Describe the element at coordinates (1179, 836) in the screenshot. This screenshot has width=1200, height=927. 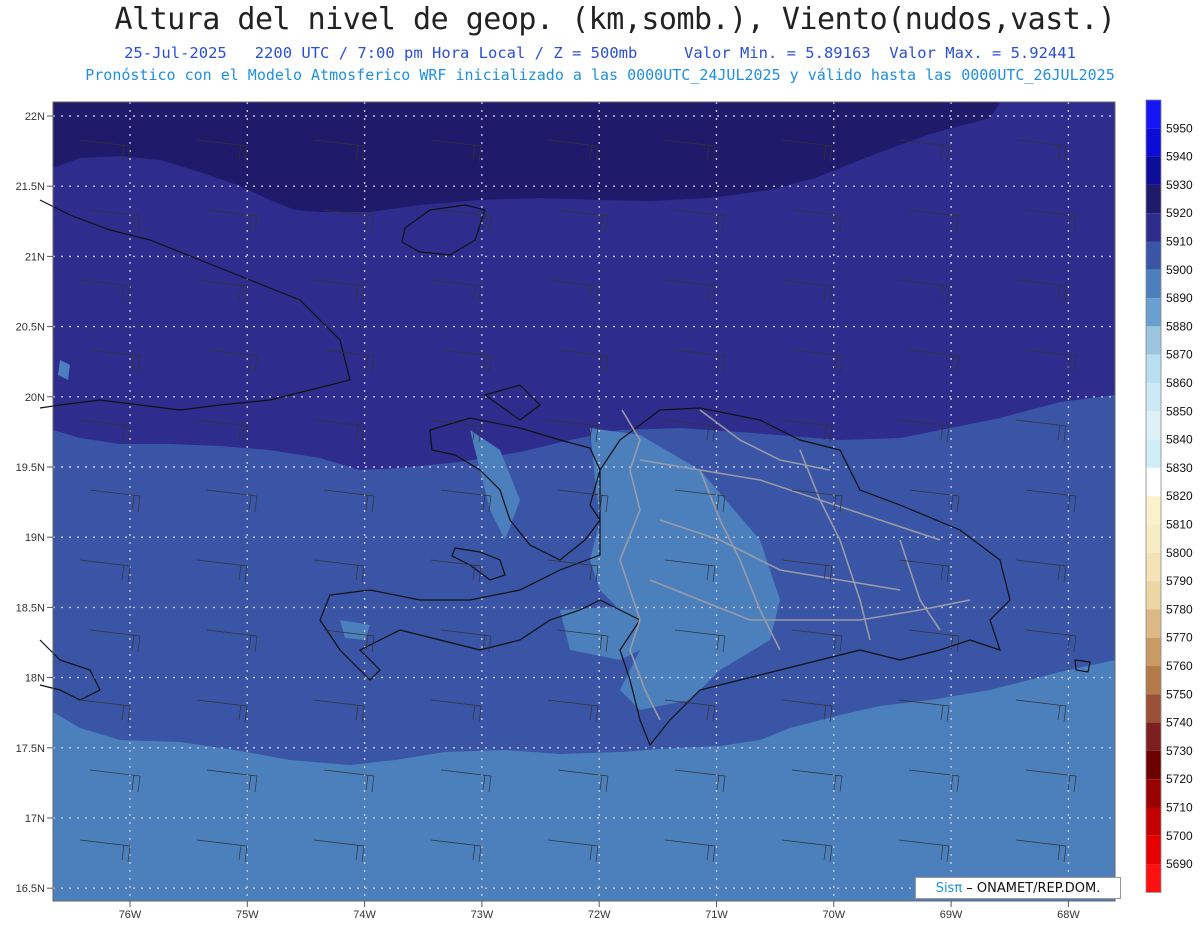
I see `colorbar-label: 5700` at that location.